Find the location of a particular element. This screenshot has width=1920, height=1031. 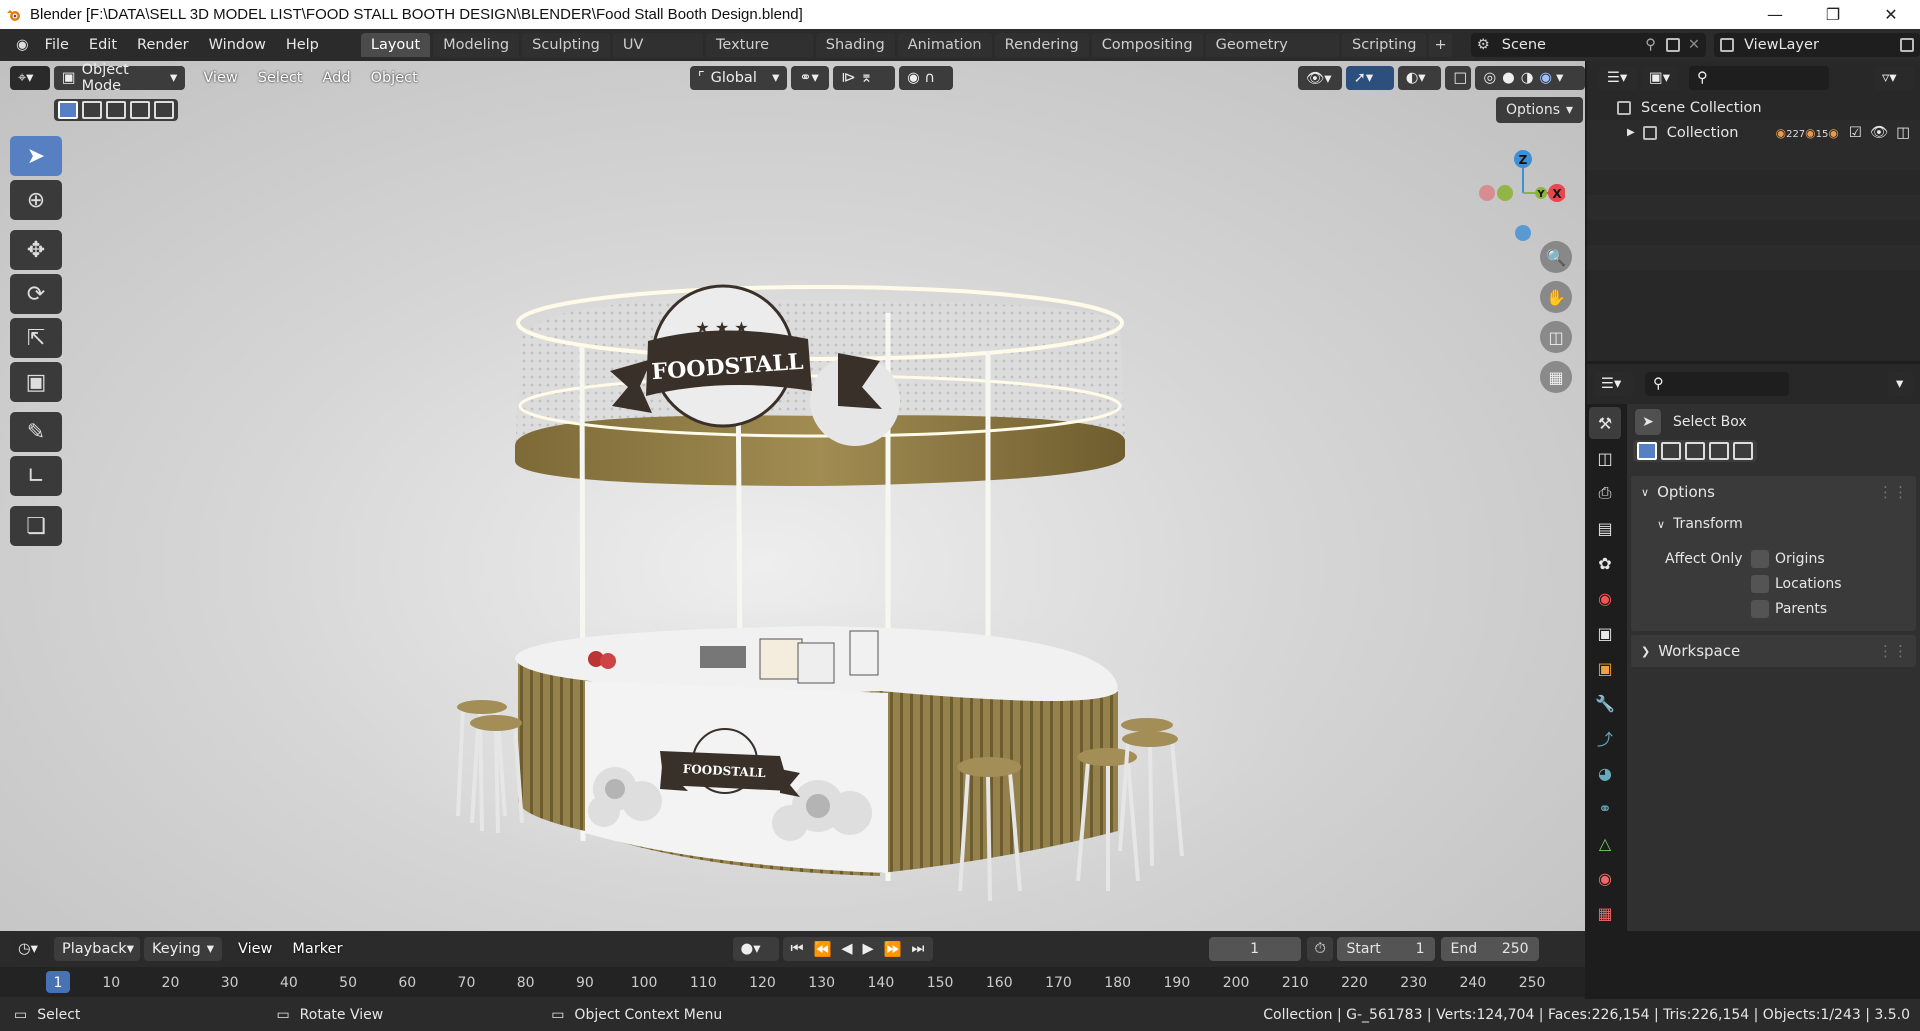

constraints-tab-icon: ⚭ is located at coordinates (1605, 808).